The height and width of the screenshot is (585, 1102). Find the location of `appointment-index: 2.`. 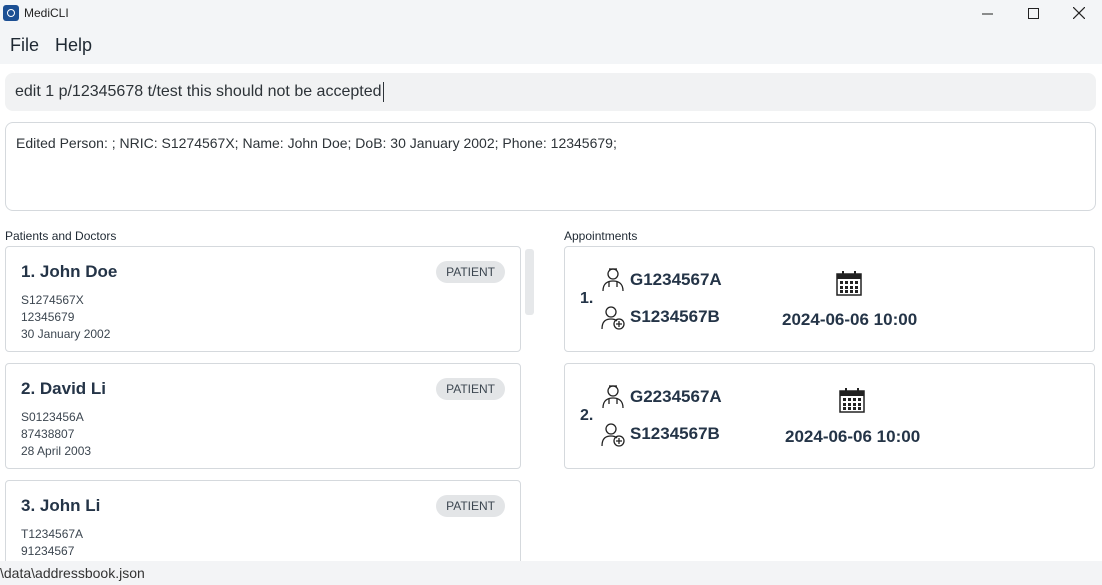

appointment-index: 2. is located at coordinates (587, 415).